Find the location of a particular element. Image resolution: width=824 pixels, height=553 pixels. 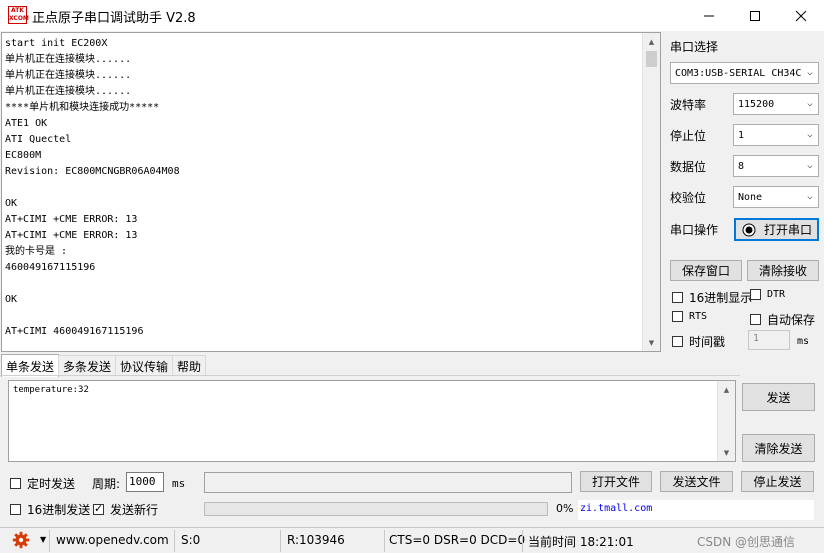

scroll-thumb is located at coordinates (651, 59).